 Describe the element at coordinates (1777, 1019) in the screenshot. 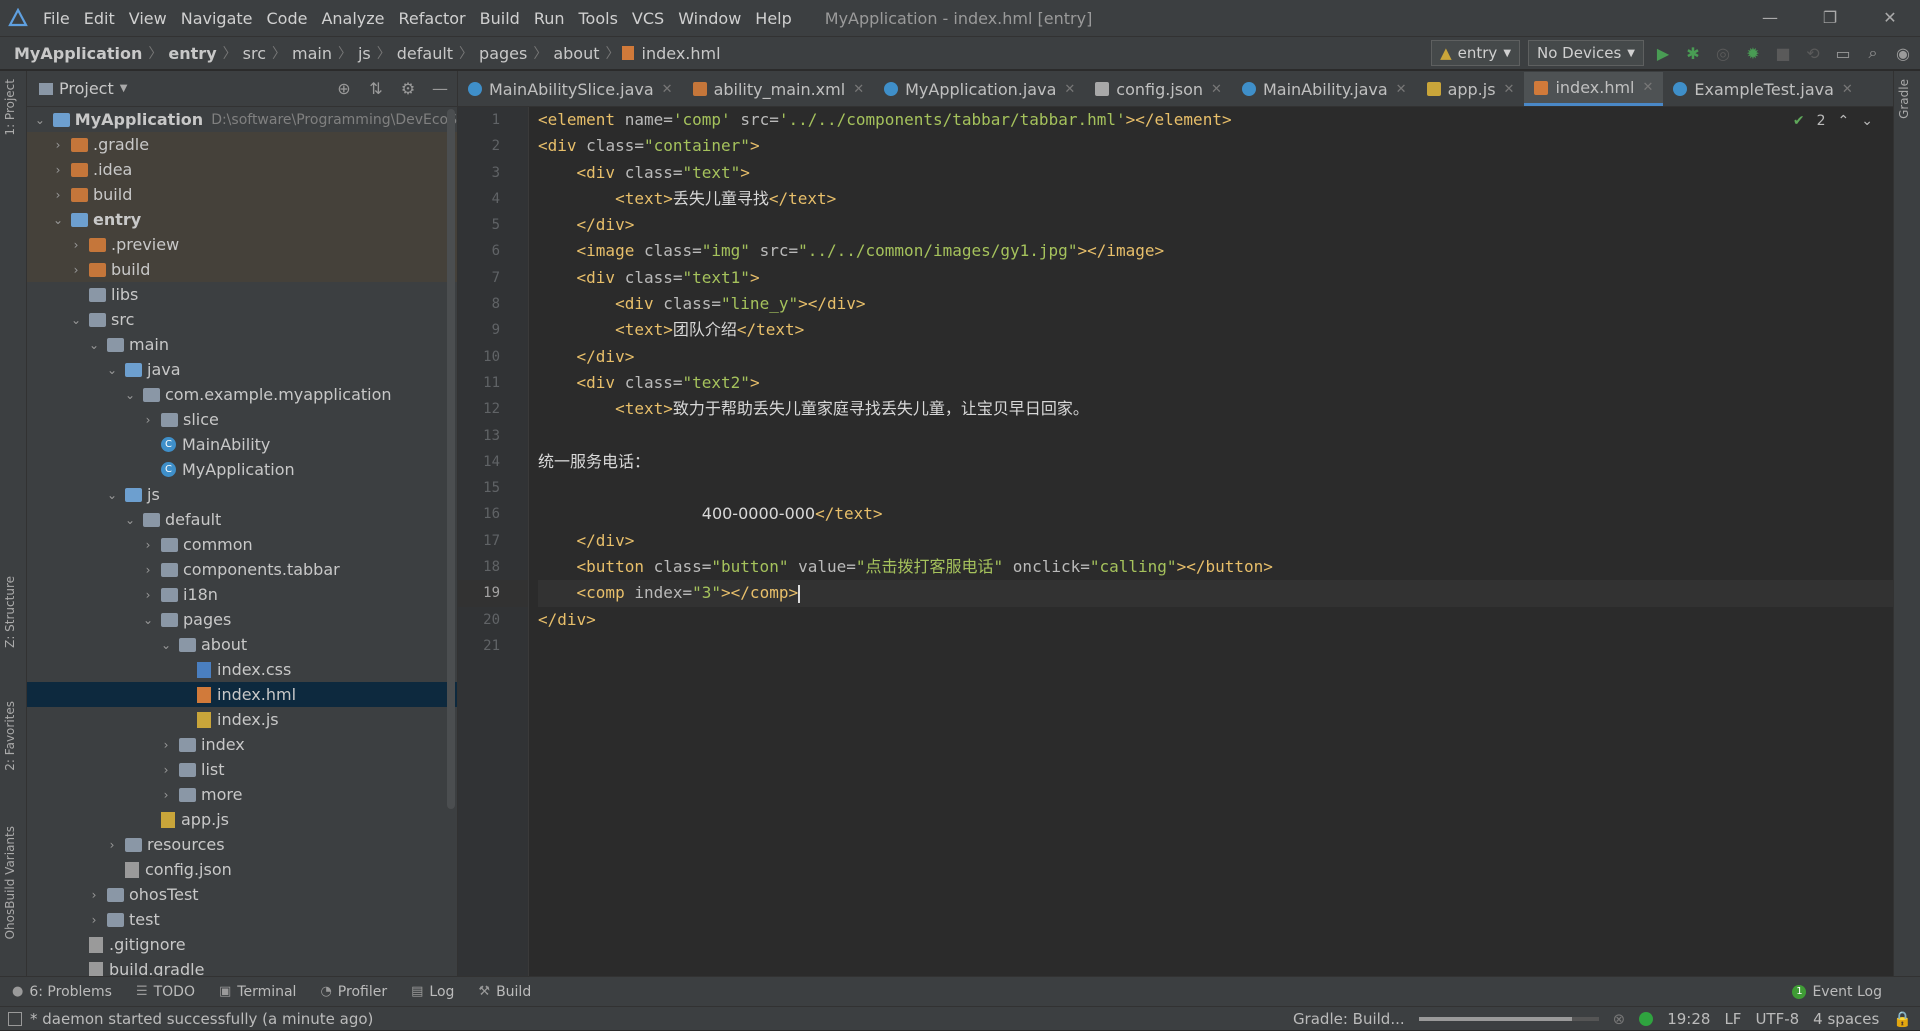

I see `file-encoding: UTF-8` at that location.